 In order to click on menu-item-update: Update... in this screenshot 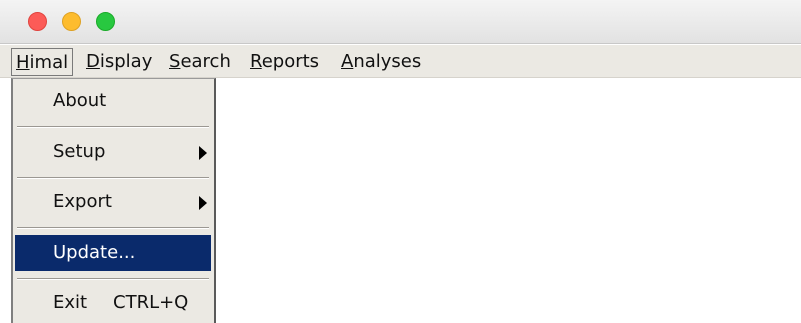, I will do `click(113, 253)`.